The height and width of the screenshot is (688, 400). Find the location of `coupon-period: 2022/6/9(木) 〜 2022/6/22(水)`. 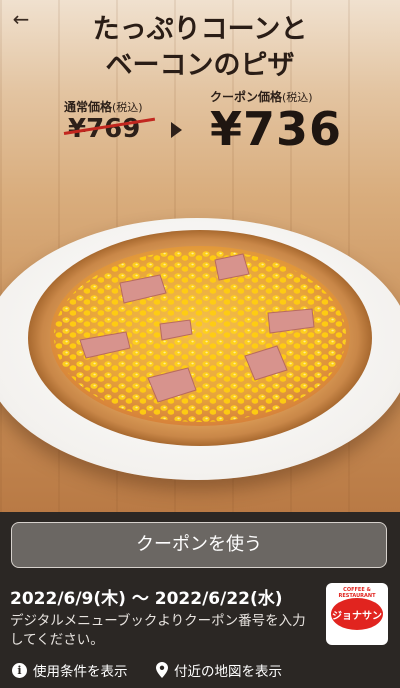

coupon-period: 2022/6/9(木) 〜 2022/6/22(水) is located at coordinates (146, 599).